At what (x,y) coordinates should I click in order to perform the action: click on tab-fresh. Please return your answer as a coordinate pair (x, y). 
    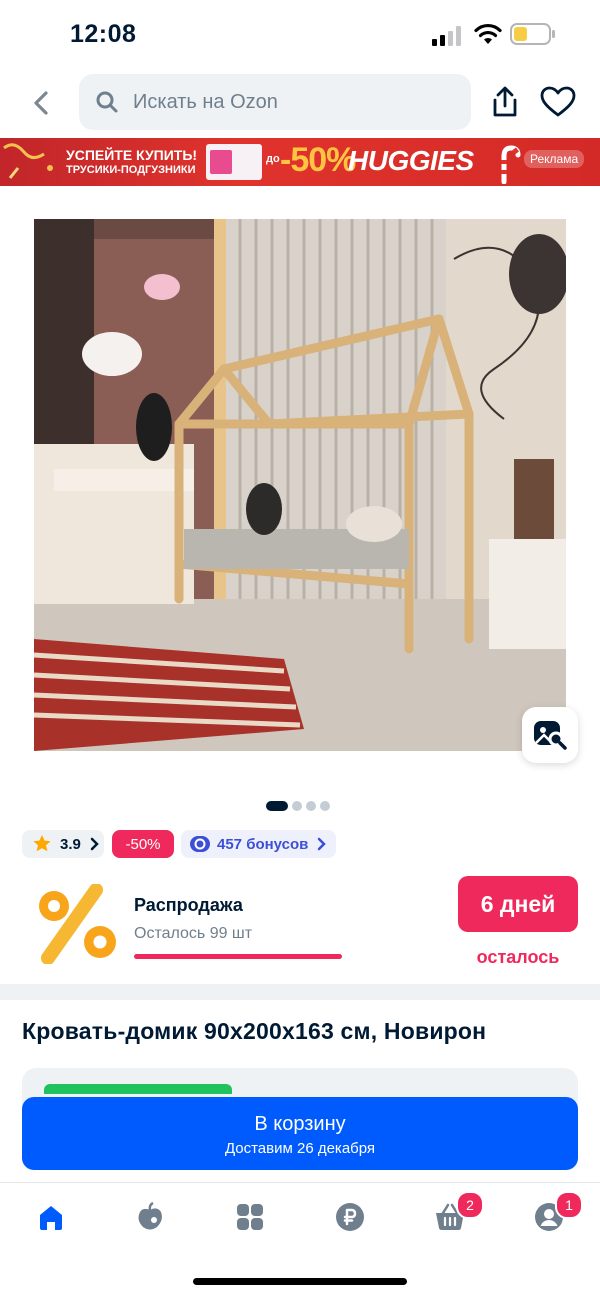
    Looking at the image, I should click on (150, 1217).